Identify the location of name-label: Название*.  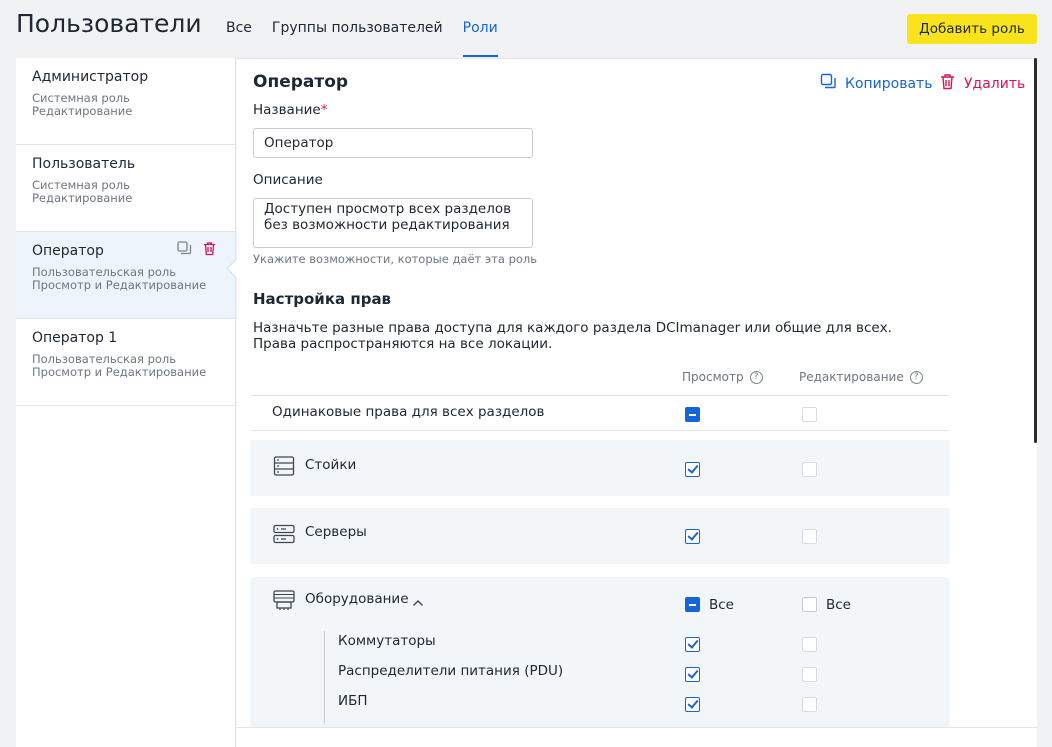
(290, 110).